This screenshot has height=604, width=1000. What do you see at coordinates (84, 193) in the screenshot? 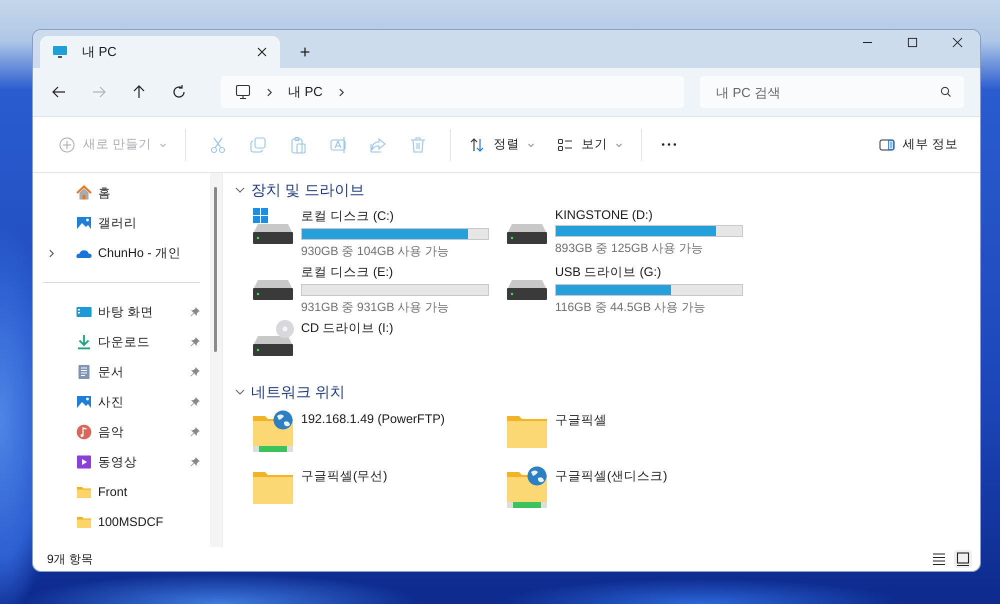
I see `home-icon` at bounding box center [84, 193].